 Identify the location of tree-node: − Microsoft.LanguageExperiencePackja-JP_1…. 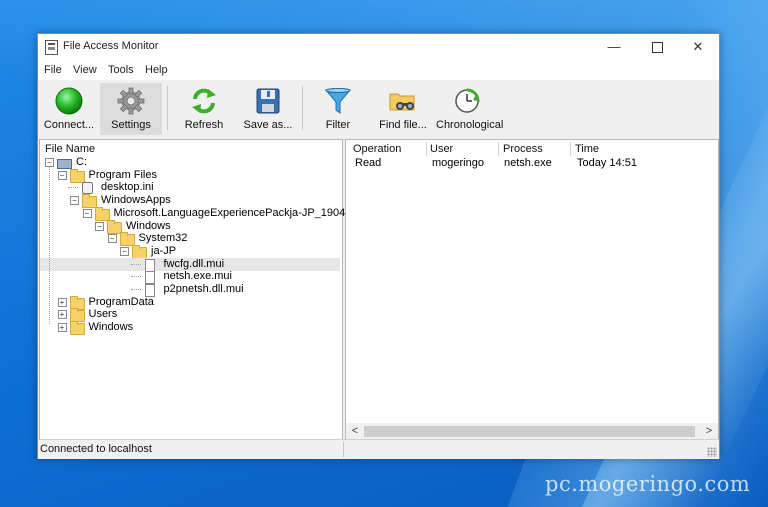
(202, 213).